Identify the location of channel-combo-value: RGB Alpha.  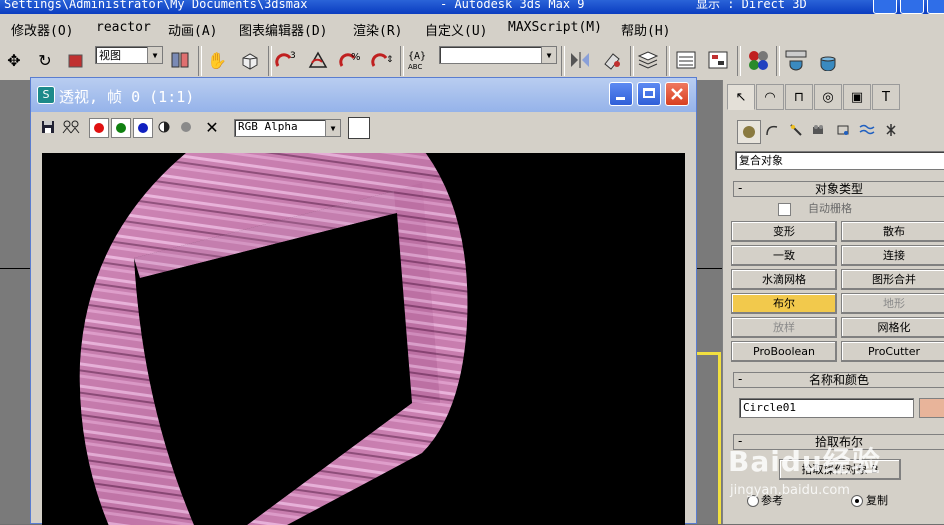
(268, 126).